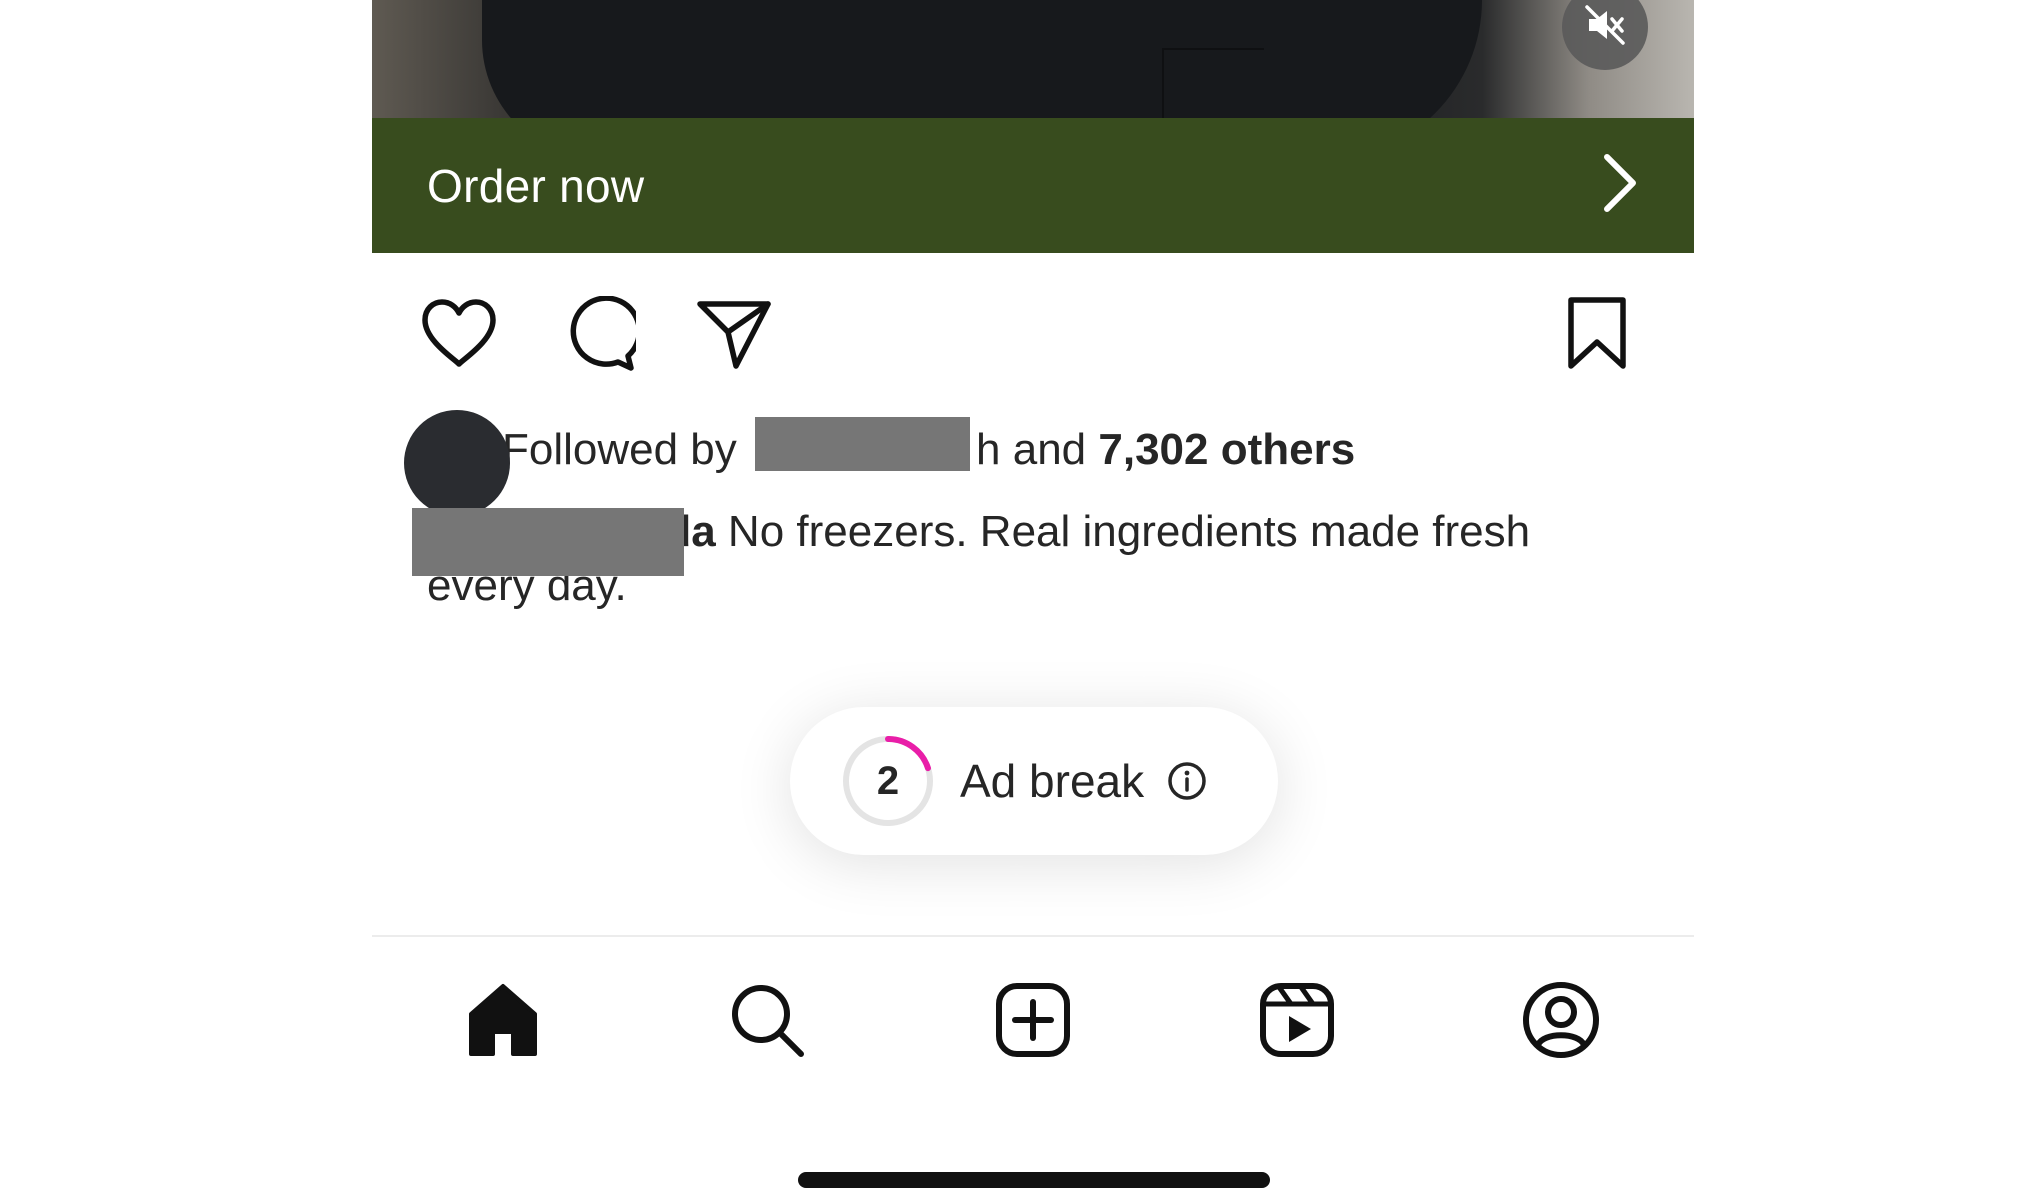 This screenshot has width=2040, height=1203. I want to click on redacted-username-block, so click(548, 542).